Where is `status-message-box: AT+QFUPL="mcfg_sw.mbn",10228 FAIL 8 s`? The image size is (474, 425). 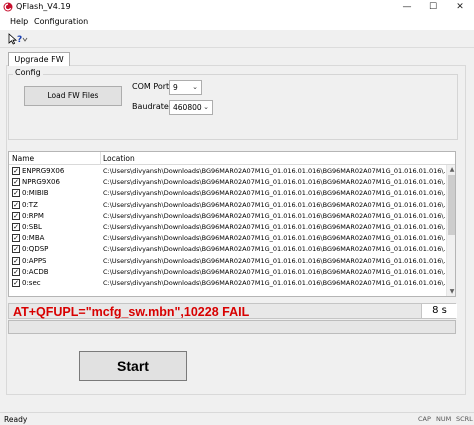
status-message-box: AT+QFUPL="mcfg_sw.mbn",10228 FAIL 8 s is located at coordinates (232, 311).